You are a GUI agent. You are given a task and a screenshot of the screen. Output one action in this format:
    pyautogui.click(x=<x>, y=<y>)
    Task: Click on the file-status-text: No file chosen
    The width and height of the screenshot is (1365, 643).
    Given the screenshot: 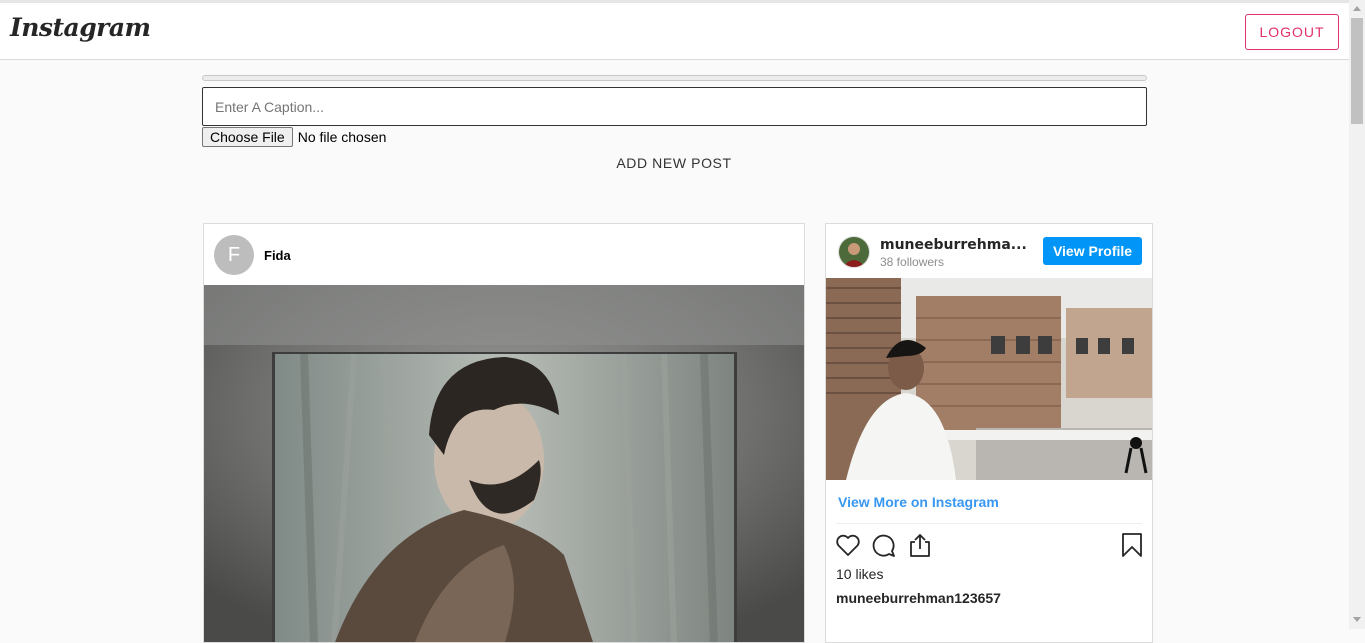 What is the action you would take?
    pyautogui.click(x=342, y=137)
    